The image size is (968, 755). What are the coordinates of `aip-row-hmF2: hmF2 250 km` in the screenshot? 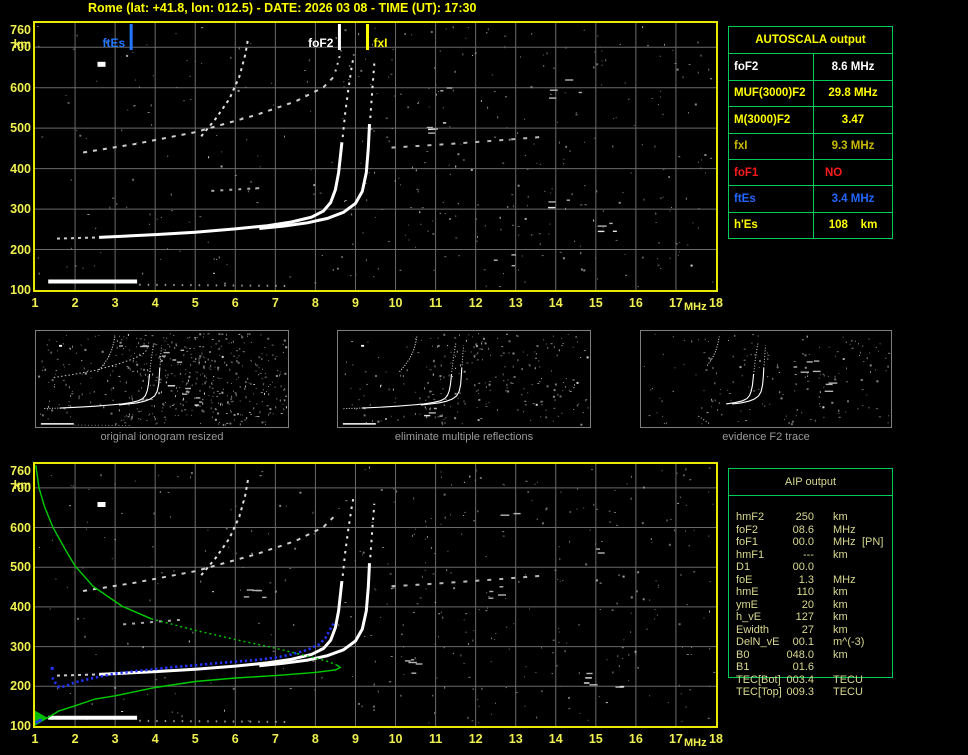 It's located at (810, 517).